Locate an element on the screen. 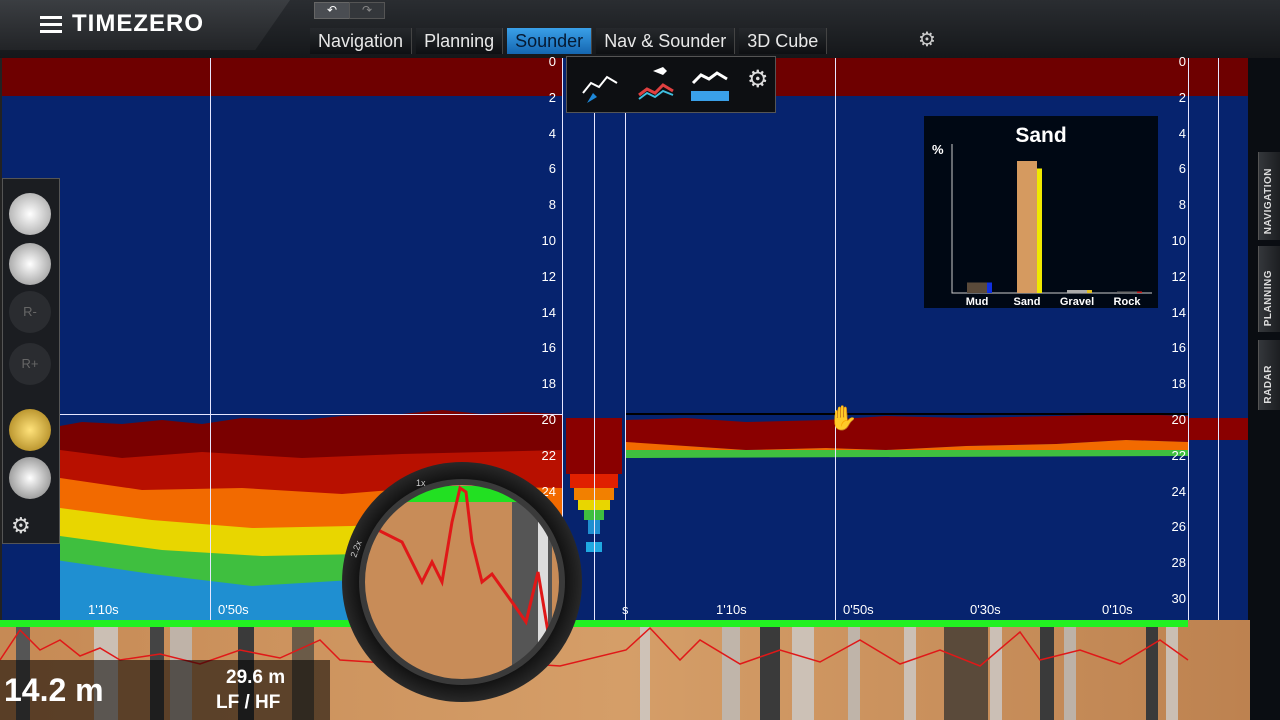 The height and width of the screenshot is (720, 1280). side-tab-label: NAVIGATION is located at coordinates (1268, 200).